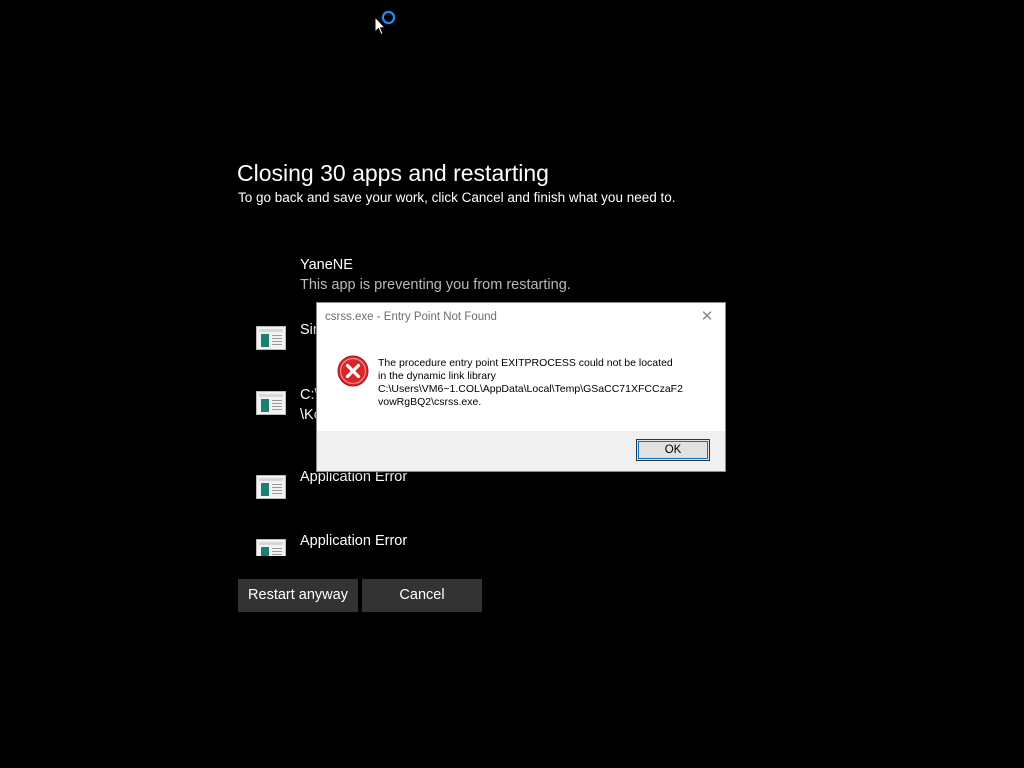 This screenshot has width=1024, height=768. What do you see at coordinates (393, 173) in the screenshot?
I see `page-title: Closing 30 apps and restarting` at bounding box center [393, 173].